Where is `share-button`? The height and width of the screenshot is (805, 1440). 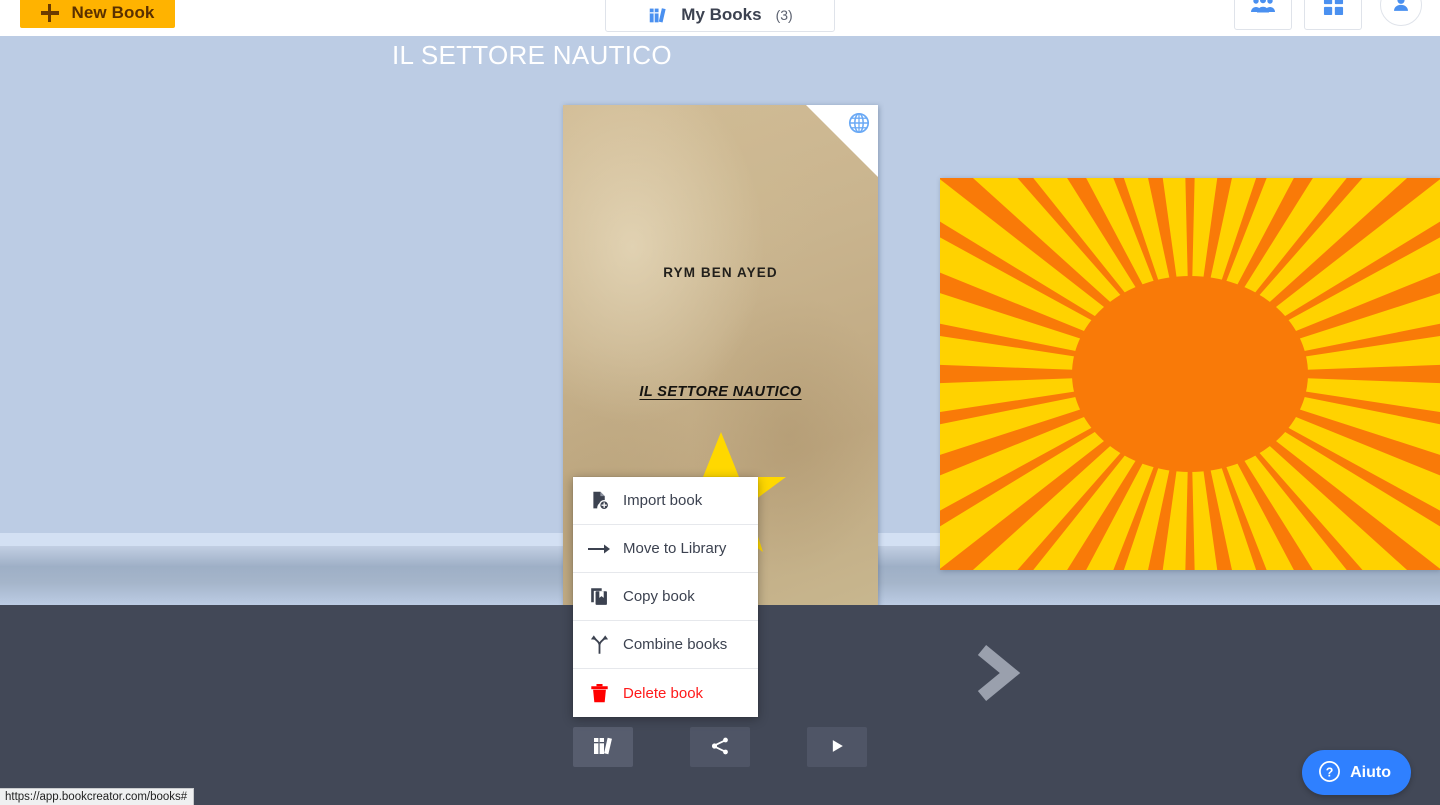
share-button is located at coordinates (720, 747).